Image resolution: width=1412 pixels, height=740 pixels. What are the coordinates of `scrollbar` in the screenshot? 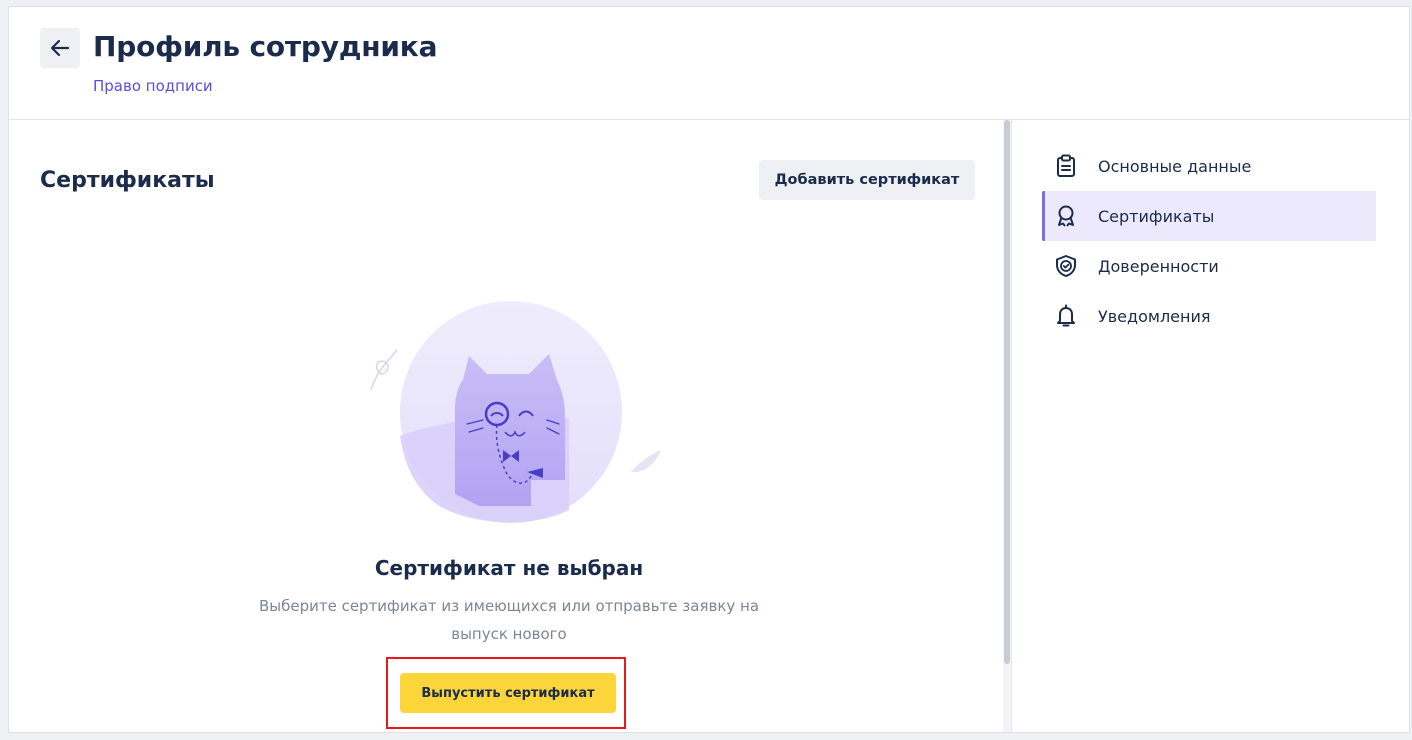 It's located at (1007, 426).